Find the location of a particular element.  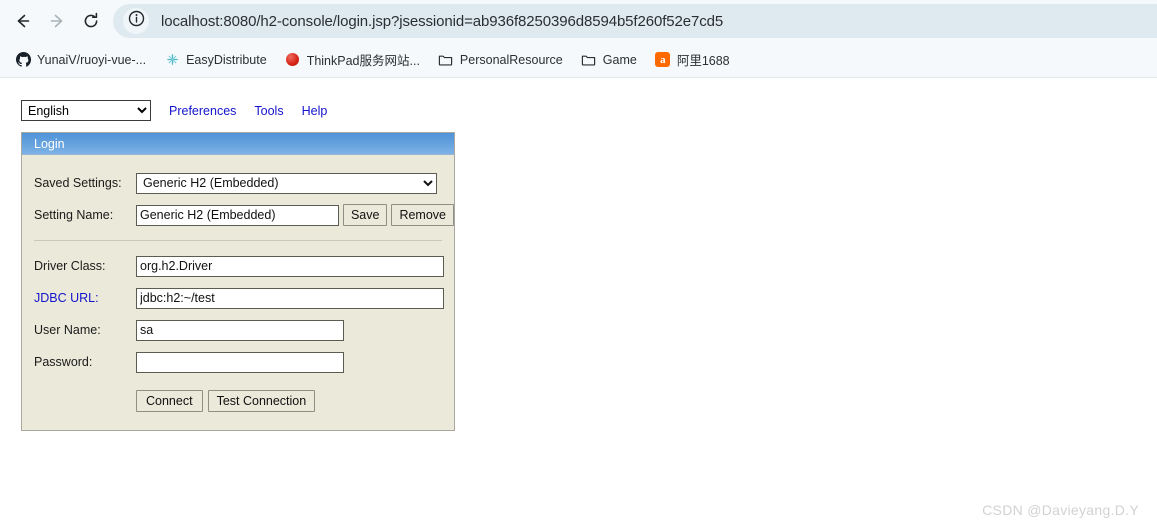

arrow-right-icon is located at coordinates (57, 21).